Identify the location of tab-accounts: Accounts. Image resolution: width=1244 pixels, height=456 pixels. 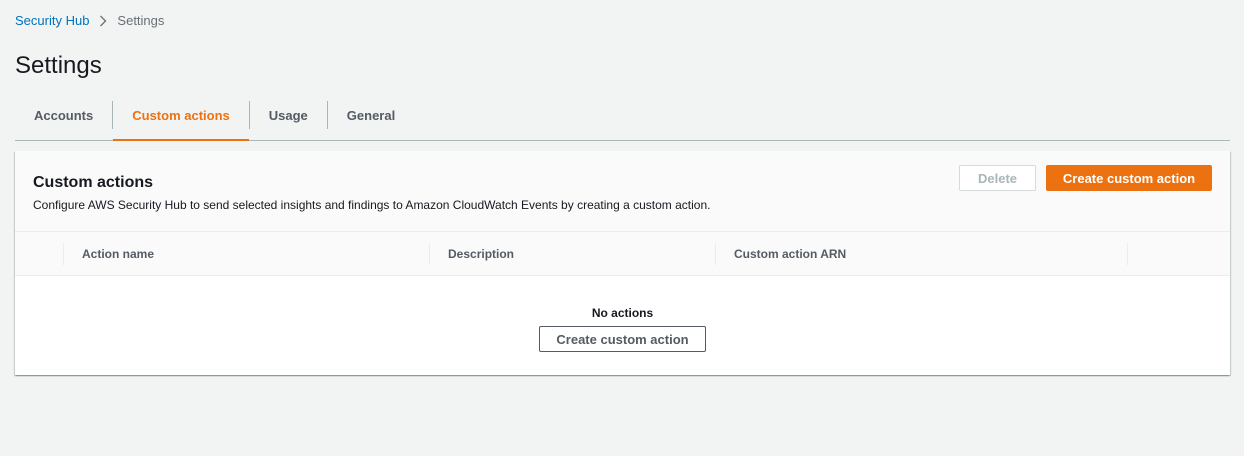
(63, 115).